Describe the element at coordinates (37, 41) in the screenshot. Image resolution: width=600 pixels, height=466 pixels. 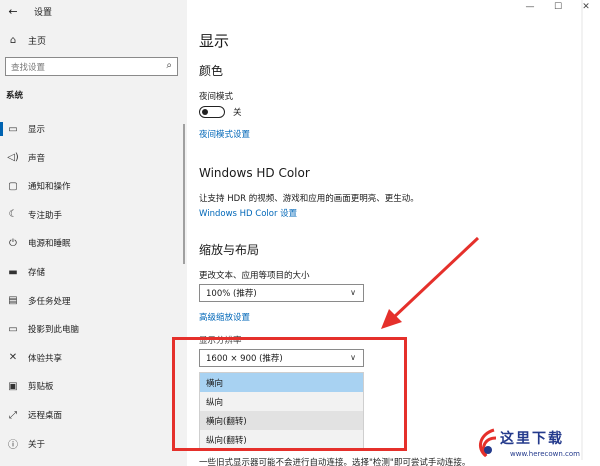
I see `home-label: 主页` at that location.